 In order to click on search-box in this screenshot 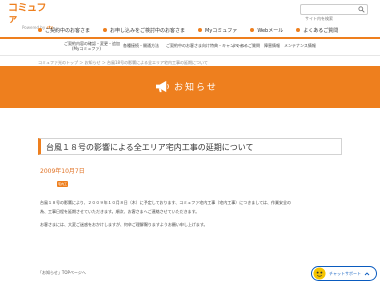, I will do `click(334, 13)`.